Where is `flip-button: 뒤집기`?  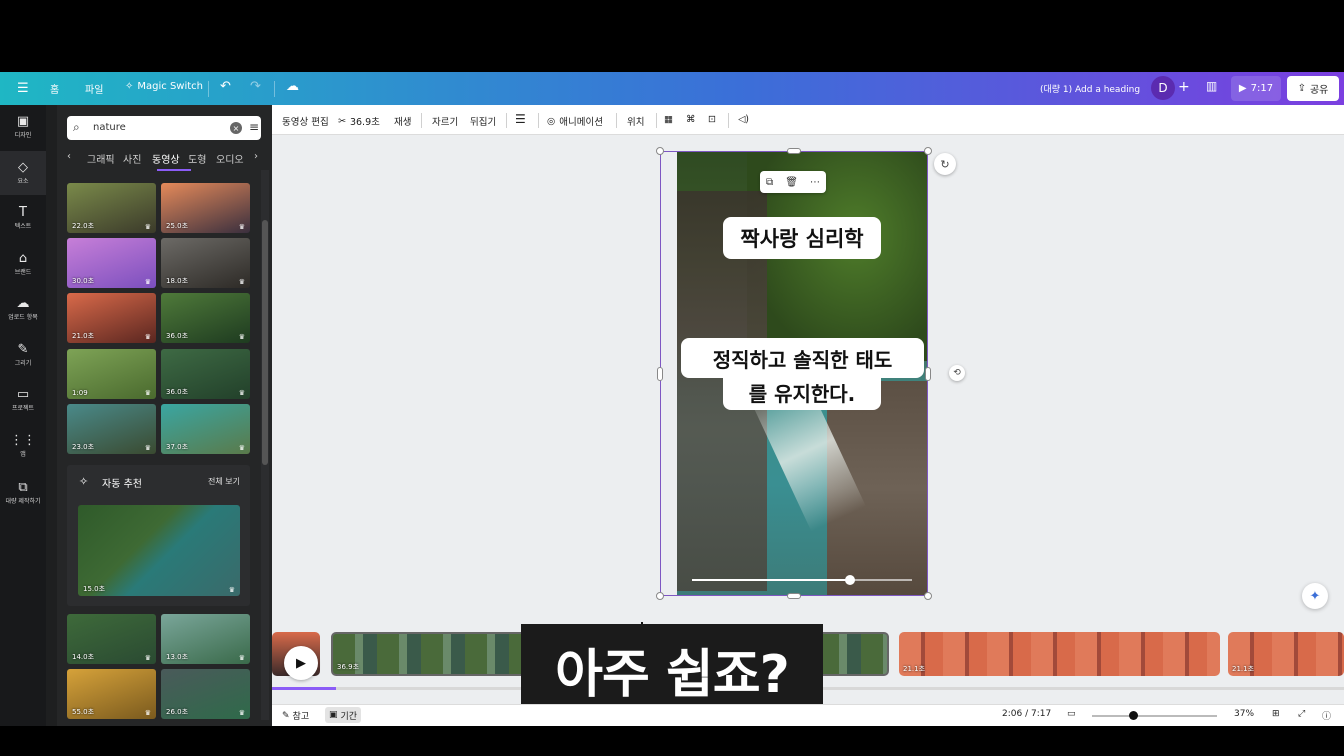 flip-button: 뒤집기 is located at coordinates (483, 121).